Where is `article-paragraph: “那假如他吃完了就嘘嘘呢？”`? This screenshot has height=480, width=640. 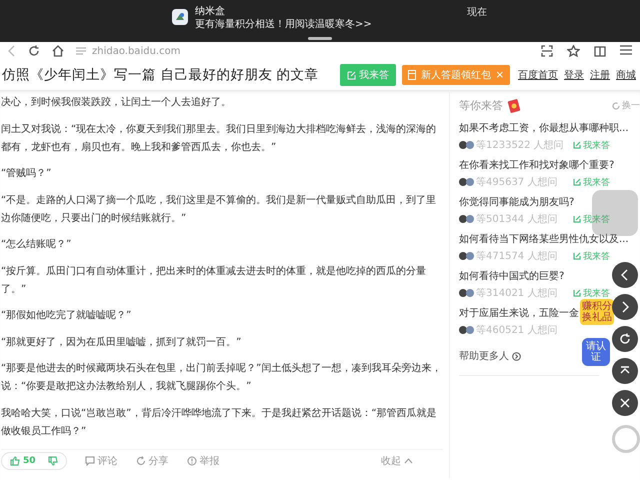
article-paragraph: “那假如他吃完了就嘘嘘呢？” is located at coordinates (66, 315).